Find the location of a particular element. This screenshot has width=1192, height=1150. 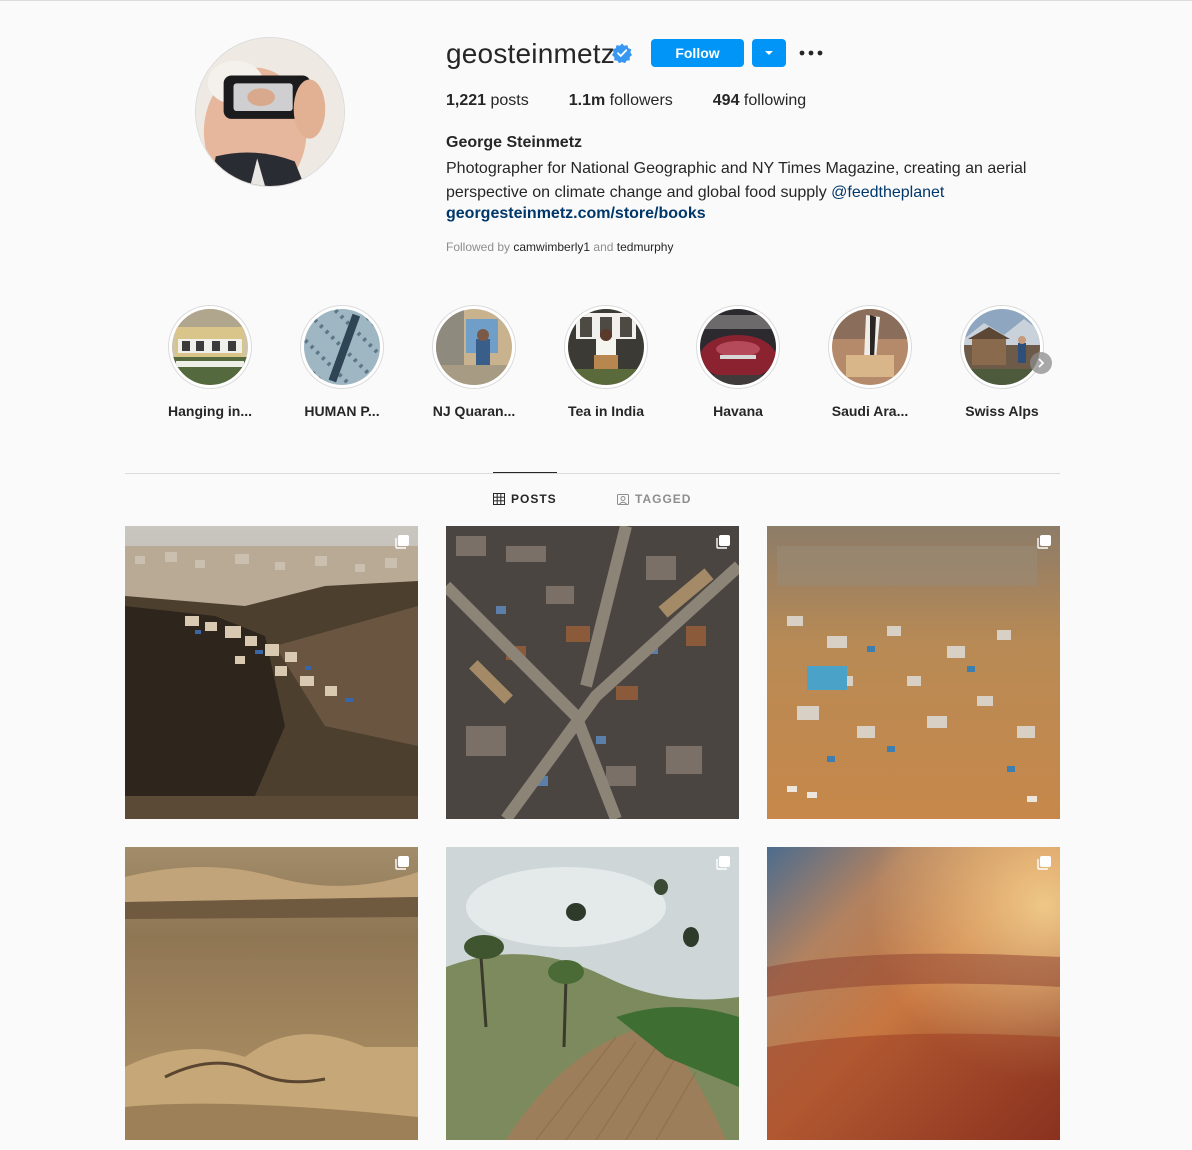

follow-button: Follow is located at coordinates (697, 53).